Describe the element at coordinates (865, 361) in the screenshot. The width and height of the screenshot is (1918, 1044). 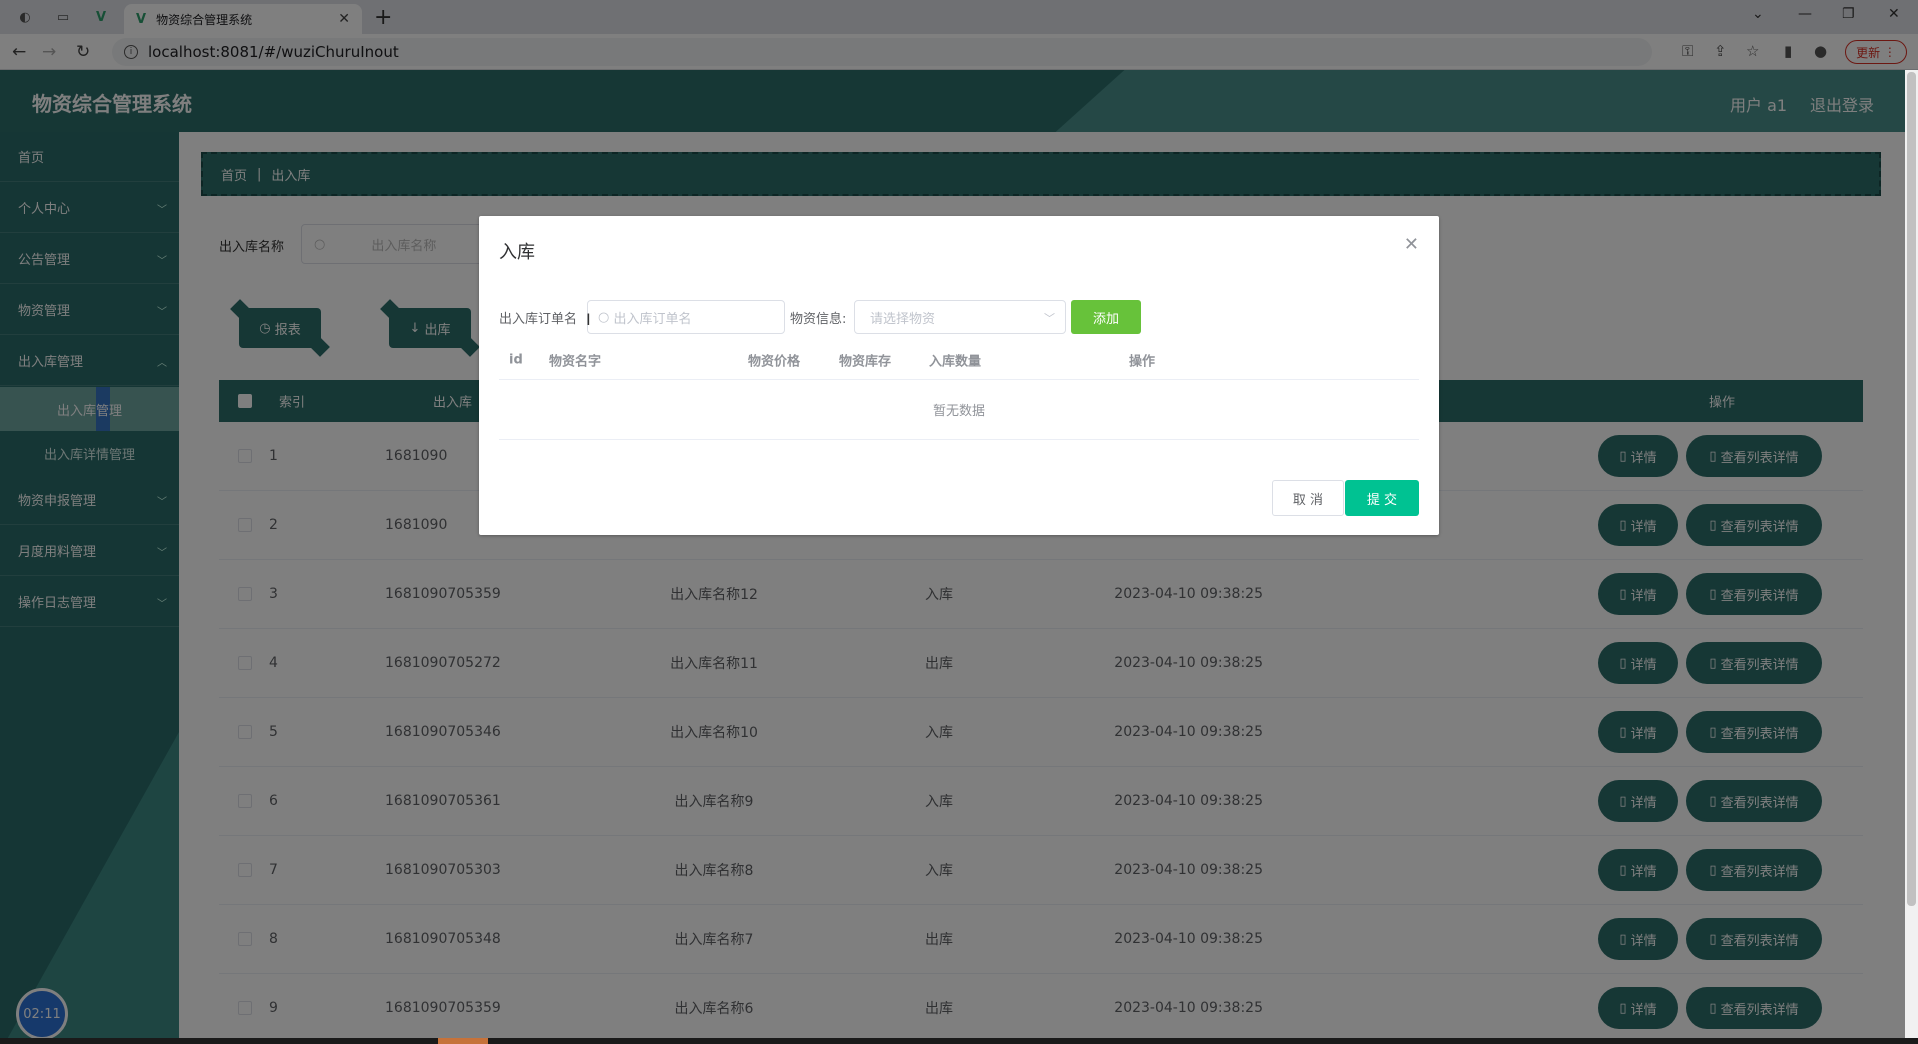
I see `col-material-stock: 物资库存` at that location.